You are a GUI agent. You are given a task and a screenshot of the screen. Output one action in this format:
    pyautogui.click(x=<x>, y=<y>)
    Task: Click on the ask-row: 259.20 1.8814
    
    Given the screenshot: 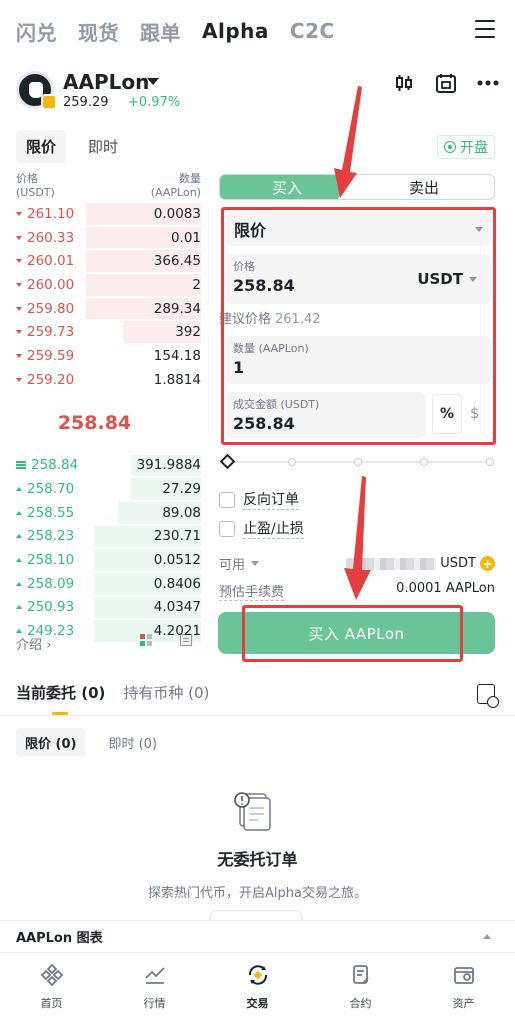 What is the action you would take?
    pyautogui.click(x=108, y=380)
    